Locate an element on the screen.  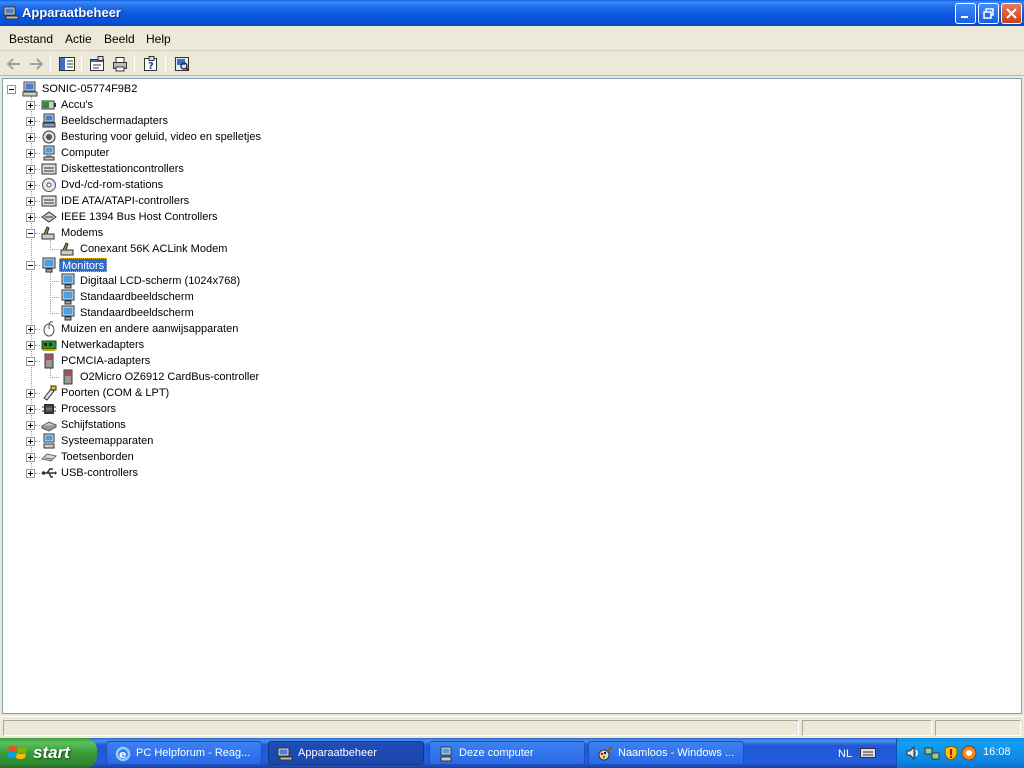
print-button is located at coordinates (120, 64).